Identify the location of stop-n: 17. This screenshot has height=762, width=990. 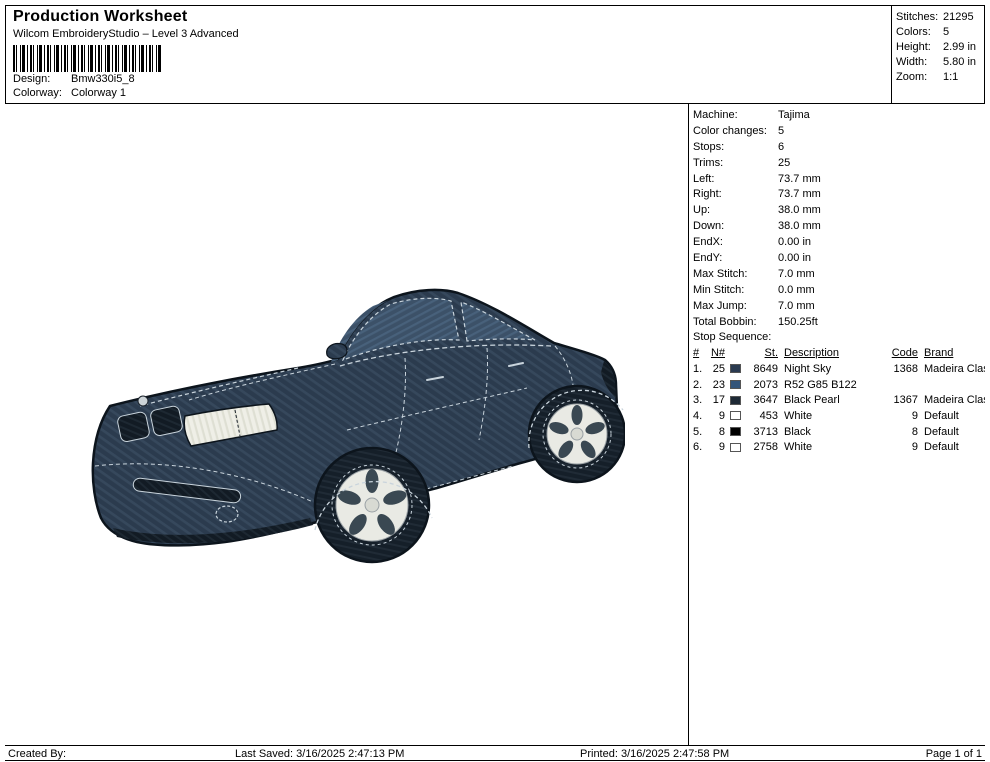
(718, 400).